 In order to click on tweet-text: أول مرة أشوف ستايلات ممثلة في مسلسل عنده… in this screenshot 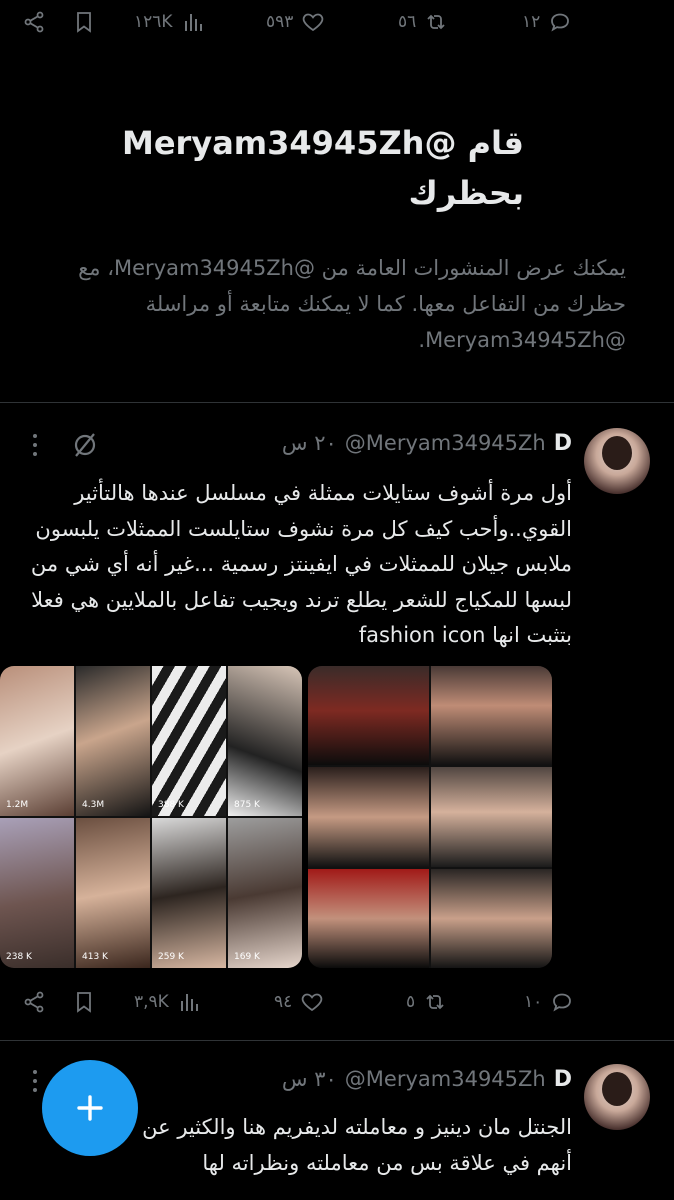, I will do `click(292, 565)`.